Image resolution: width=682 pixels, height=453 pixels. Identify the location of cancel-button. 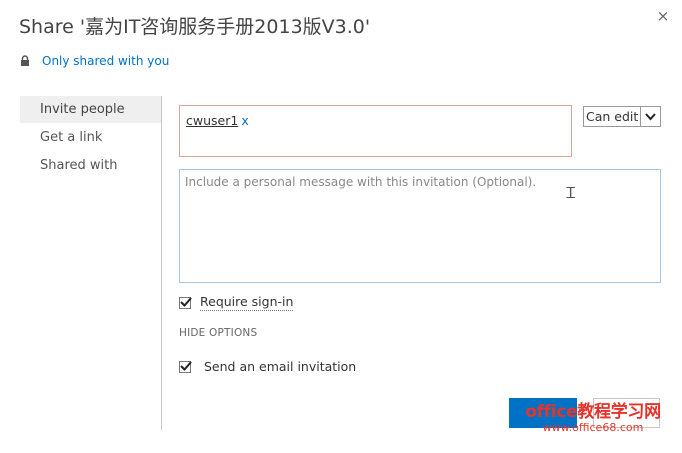
(626, 413).